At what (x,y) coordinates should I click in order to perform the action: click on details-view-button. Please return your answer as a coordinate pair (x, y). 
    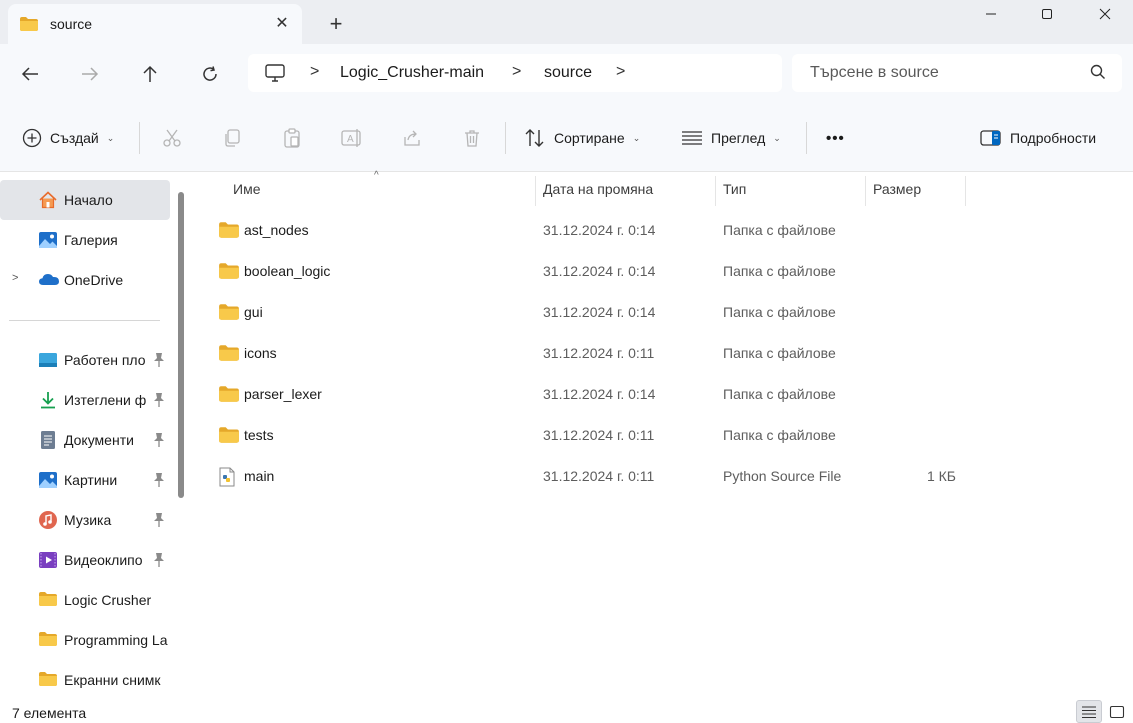
    Looking at the image, I should click on (1089, 711).